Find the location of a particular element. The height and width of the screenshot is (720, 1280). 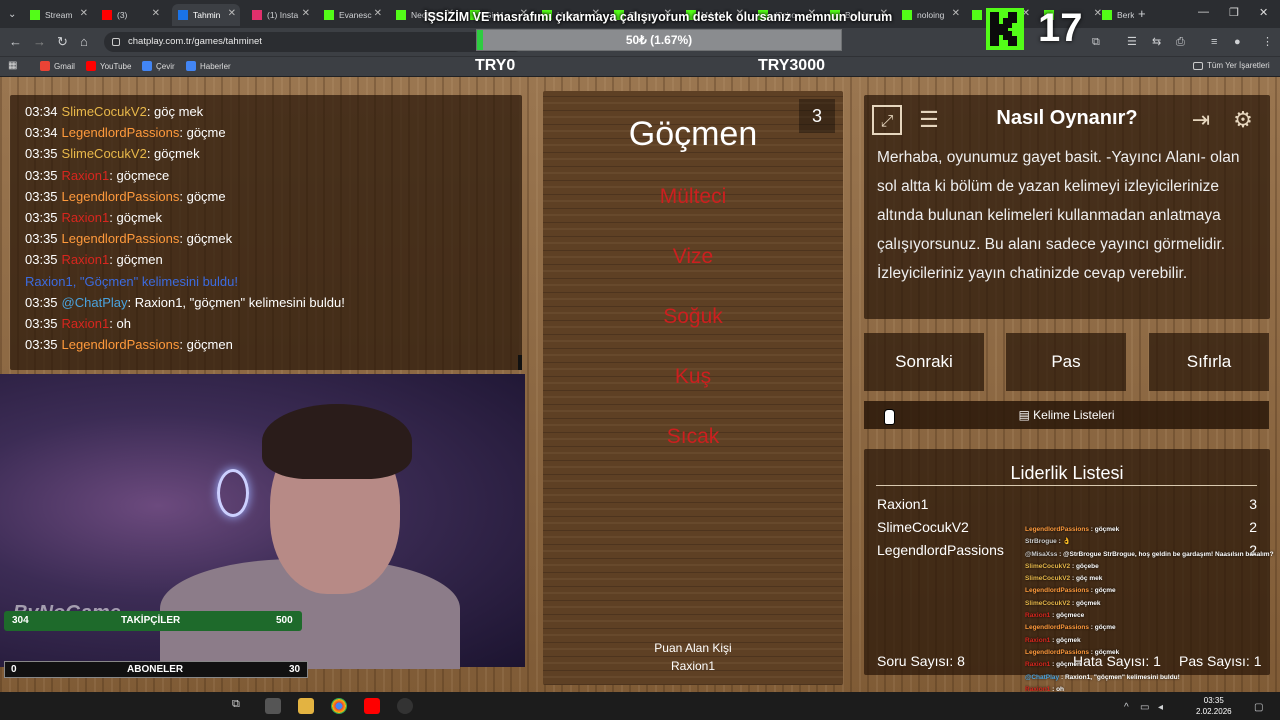

task-view-icon: ⧉ is located at coordinates (240, 706).